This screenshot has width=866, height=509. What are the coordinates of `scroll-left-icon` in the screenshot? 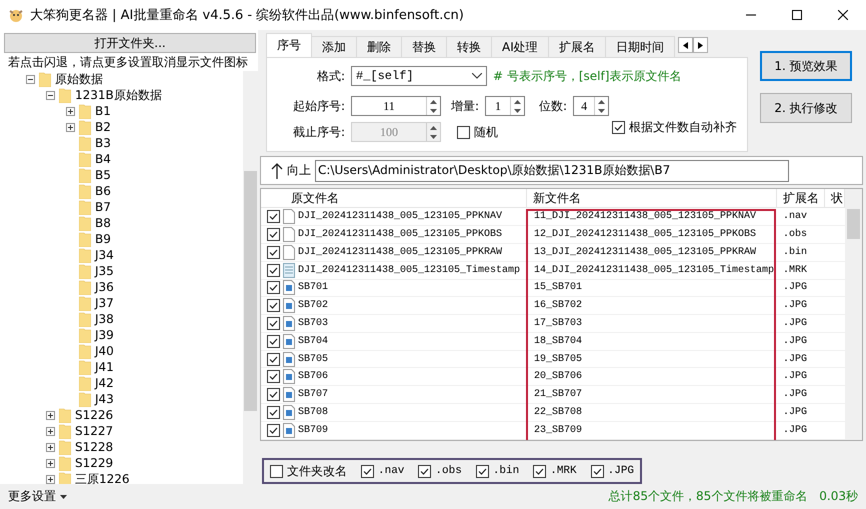 It's located at (685, 45).